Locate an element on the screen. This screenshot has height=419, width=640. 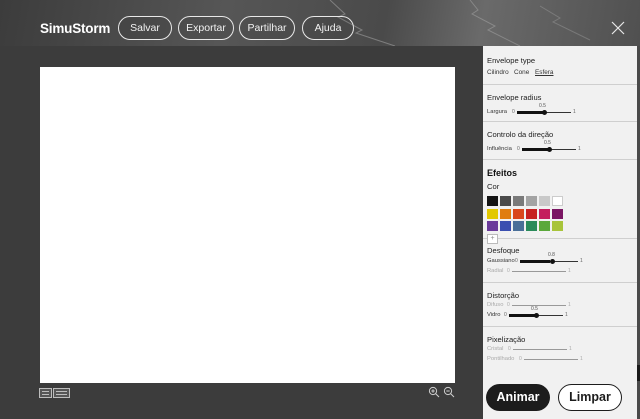
pixelation-section: Pixelização Cristal 0 1 Pontilhado 0 1 is located at coordinates (560, 349).